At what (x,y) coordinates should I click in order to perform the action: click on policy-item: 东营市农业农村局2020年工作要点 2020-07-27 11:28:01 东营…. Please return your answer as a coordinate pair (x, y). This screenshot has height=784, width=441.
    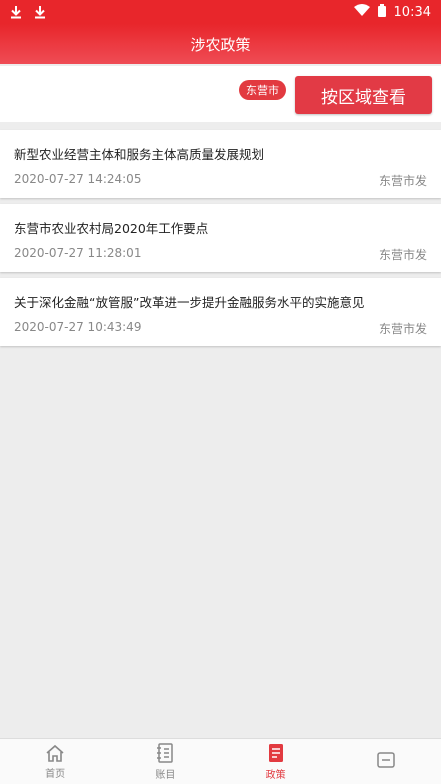
    Looking at the image, I should click on (220, 238).